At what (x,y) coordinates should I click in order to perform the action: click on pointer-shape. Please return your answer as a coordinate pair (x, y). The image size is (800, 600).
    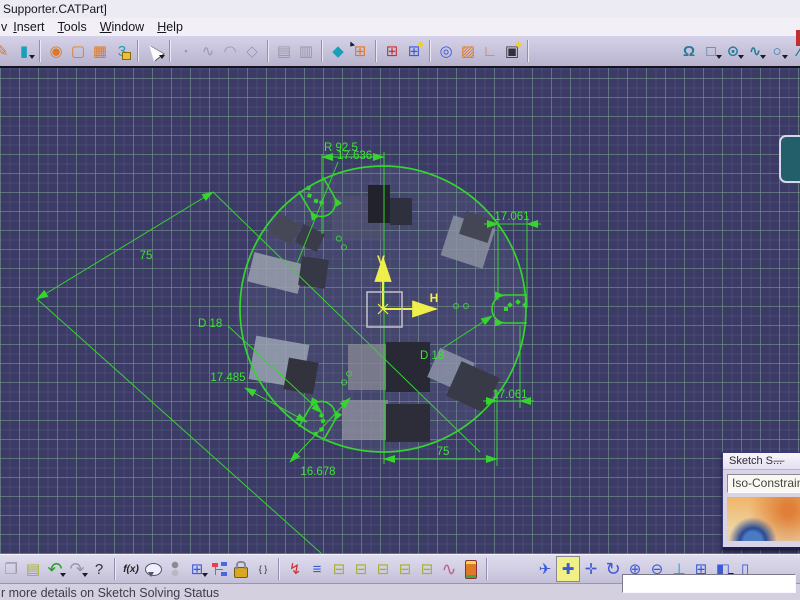
    Looking at the image, I should click on (154, 51).